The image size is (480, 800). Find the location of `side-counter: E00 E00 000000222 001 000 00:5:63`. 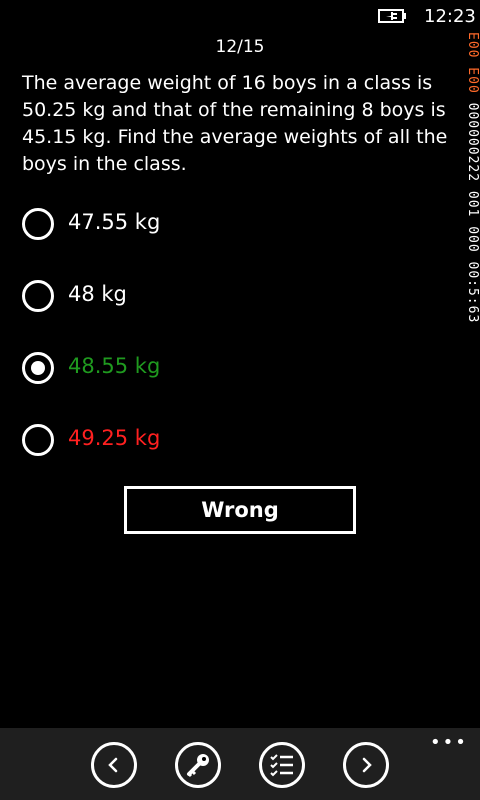

side-counter: E00 E00 000000222 001 000 00:5:63 is located at coordinates (471, 202).